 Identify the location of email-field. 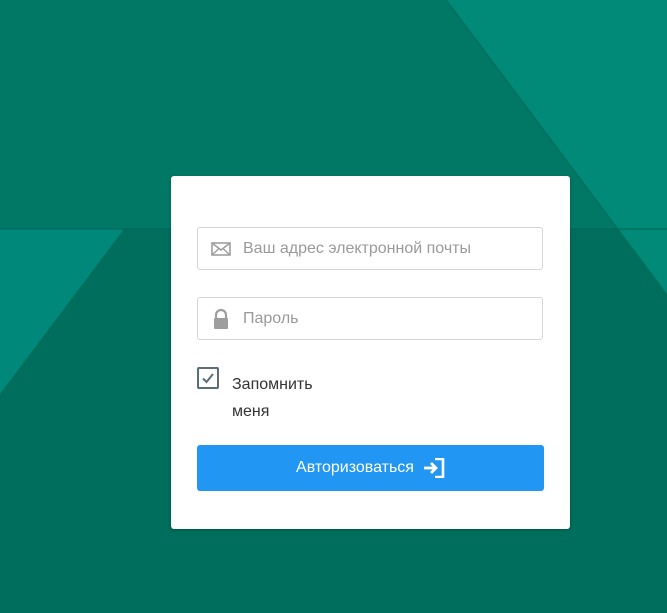
(370, 248).